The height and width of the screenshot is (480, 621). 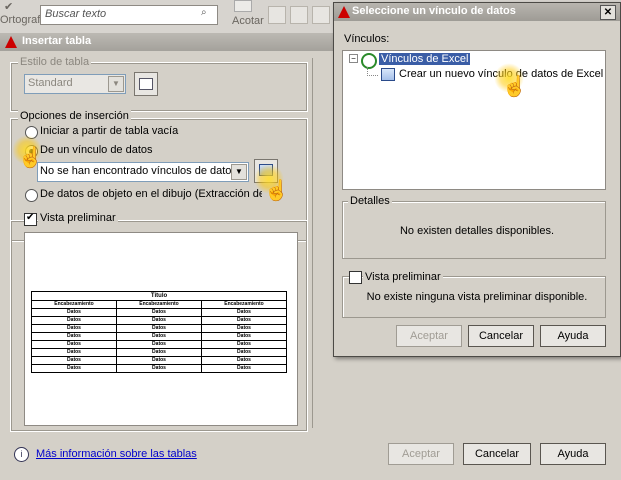 I want to click on data-link-titlebar: Seleccione un vínculo de datos ✕, so click(x=477, y=12).